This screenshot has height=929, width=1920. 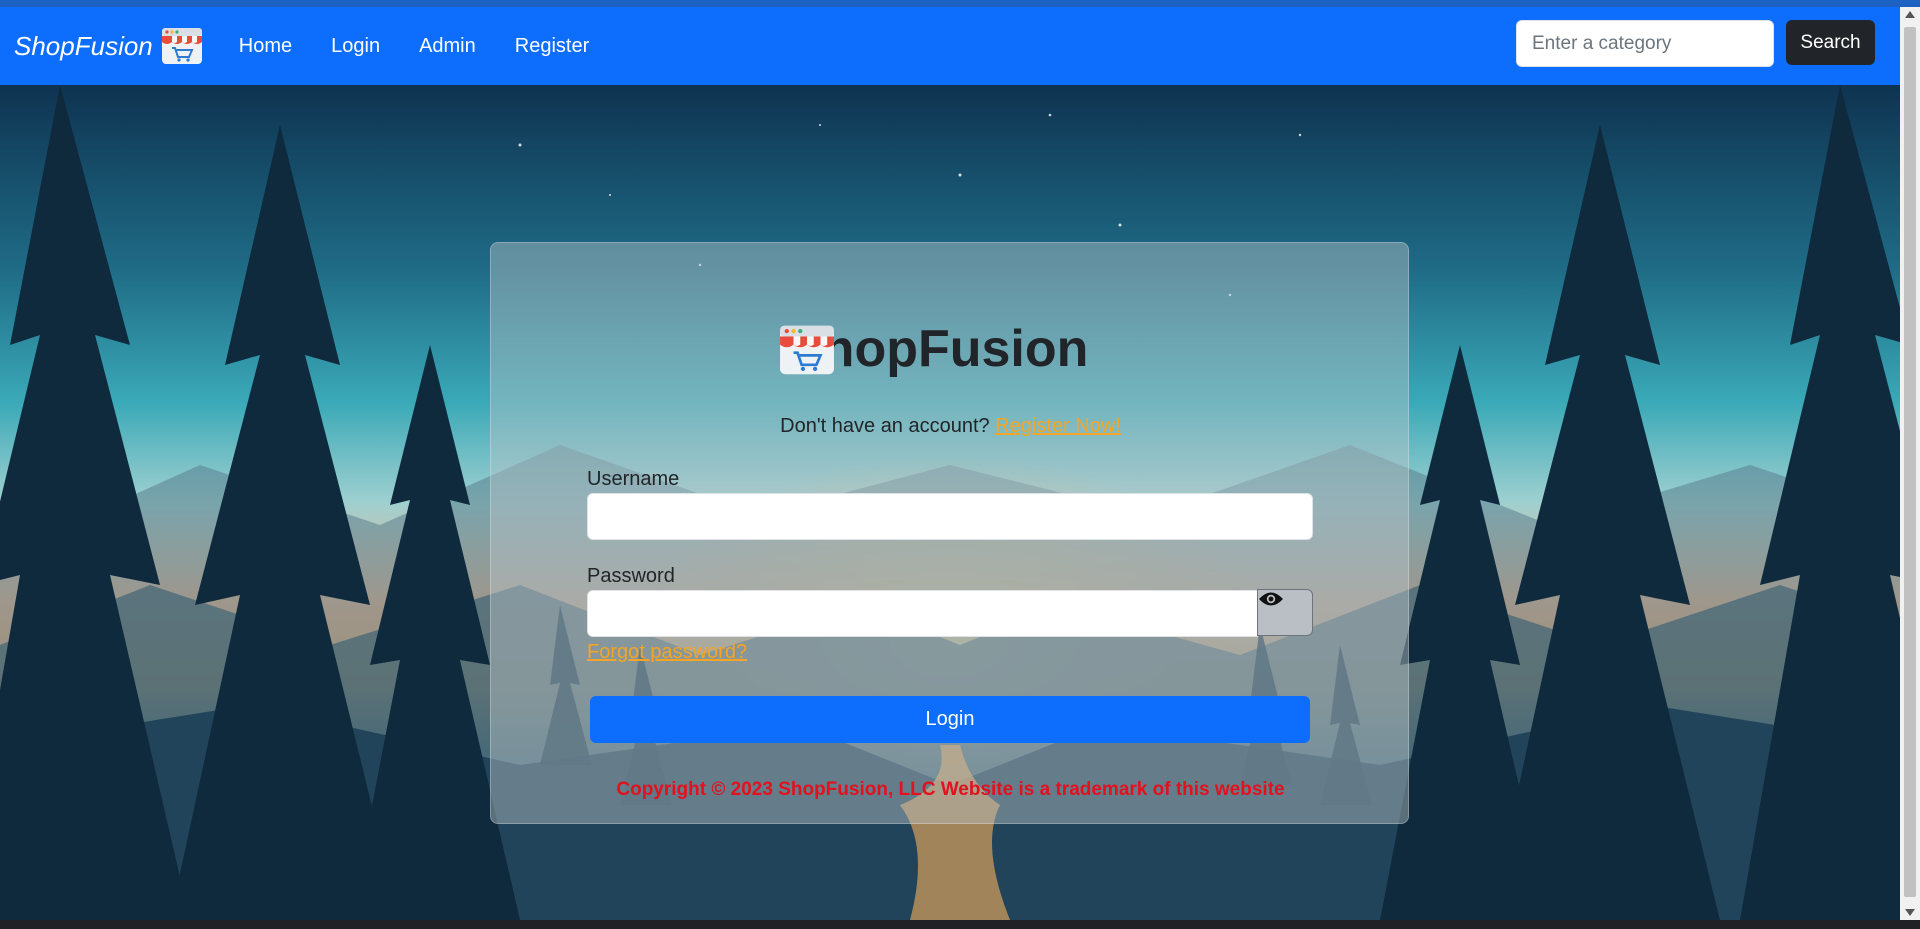 I want to click on brand-name: ShopFusion, so click(x=83, y=45).